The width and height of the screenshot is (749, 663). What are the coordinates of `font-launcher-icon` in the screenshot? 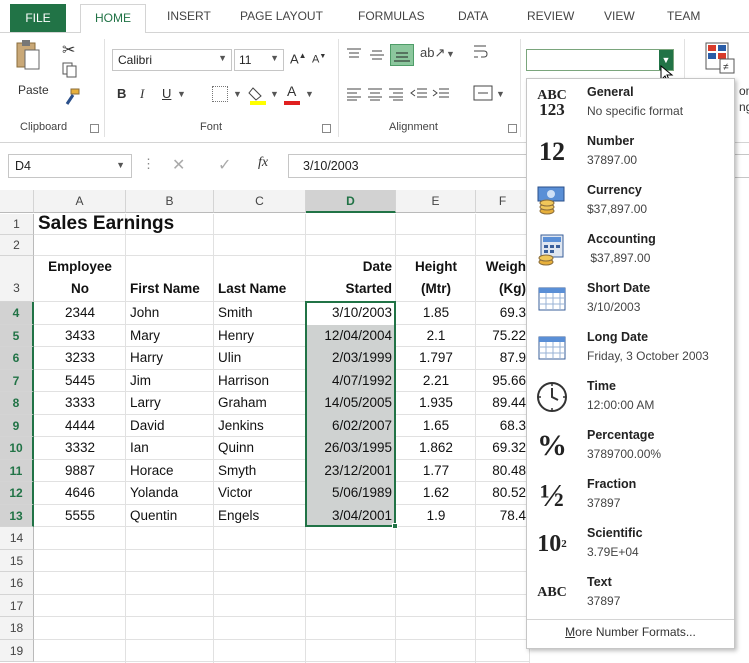 It's located at (326, 128).